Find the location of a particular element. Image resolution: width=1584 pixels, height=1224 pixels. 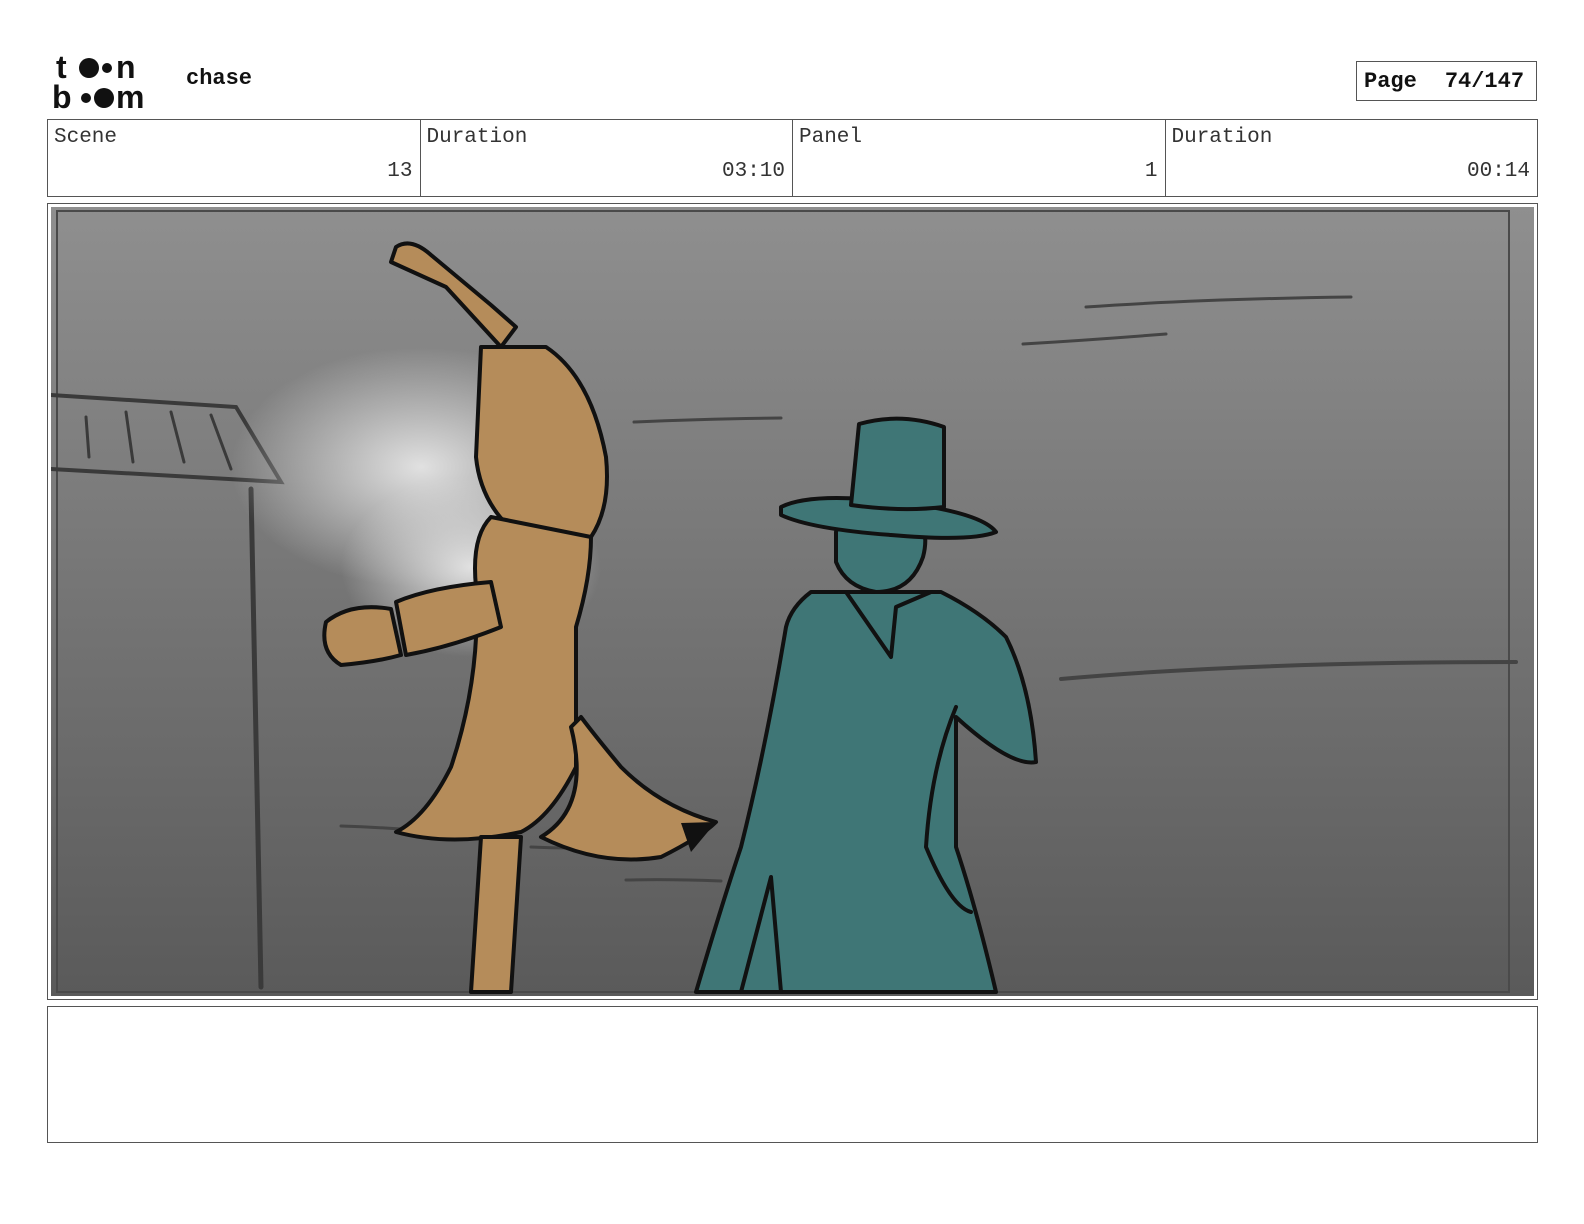

panel-label: Panel is located at coordinates (831, 137).